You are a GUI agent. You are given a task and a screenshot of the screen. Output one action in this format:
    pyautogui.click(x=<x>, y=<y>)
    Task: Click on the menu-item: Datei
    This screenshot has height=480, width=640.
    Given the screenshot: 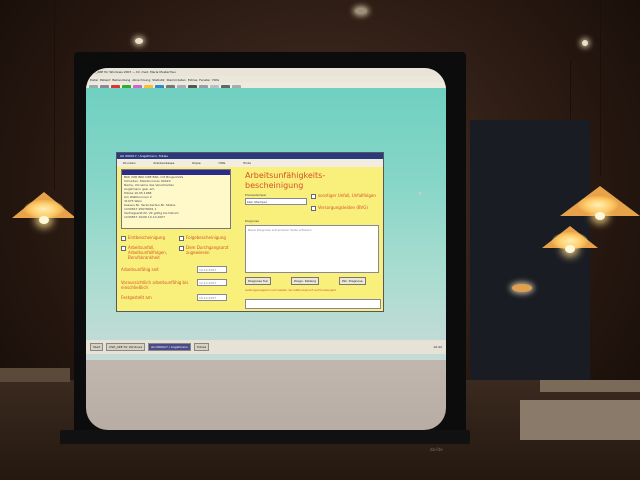 What is the action you would take?
    pyautogui.click(x=94, y=80)
    